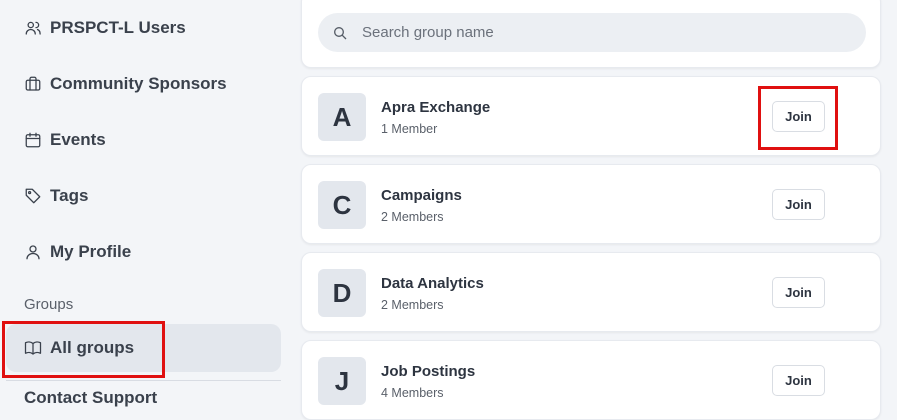 The width and height of the screenshot is (897, 420). What do you see at coordinates (118, 27) in the screenshot?
I see `sidebar-item-label: PRSPCT-L Users` at bounding box center [118, 27].